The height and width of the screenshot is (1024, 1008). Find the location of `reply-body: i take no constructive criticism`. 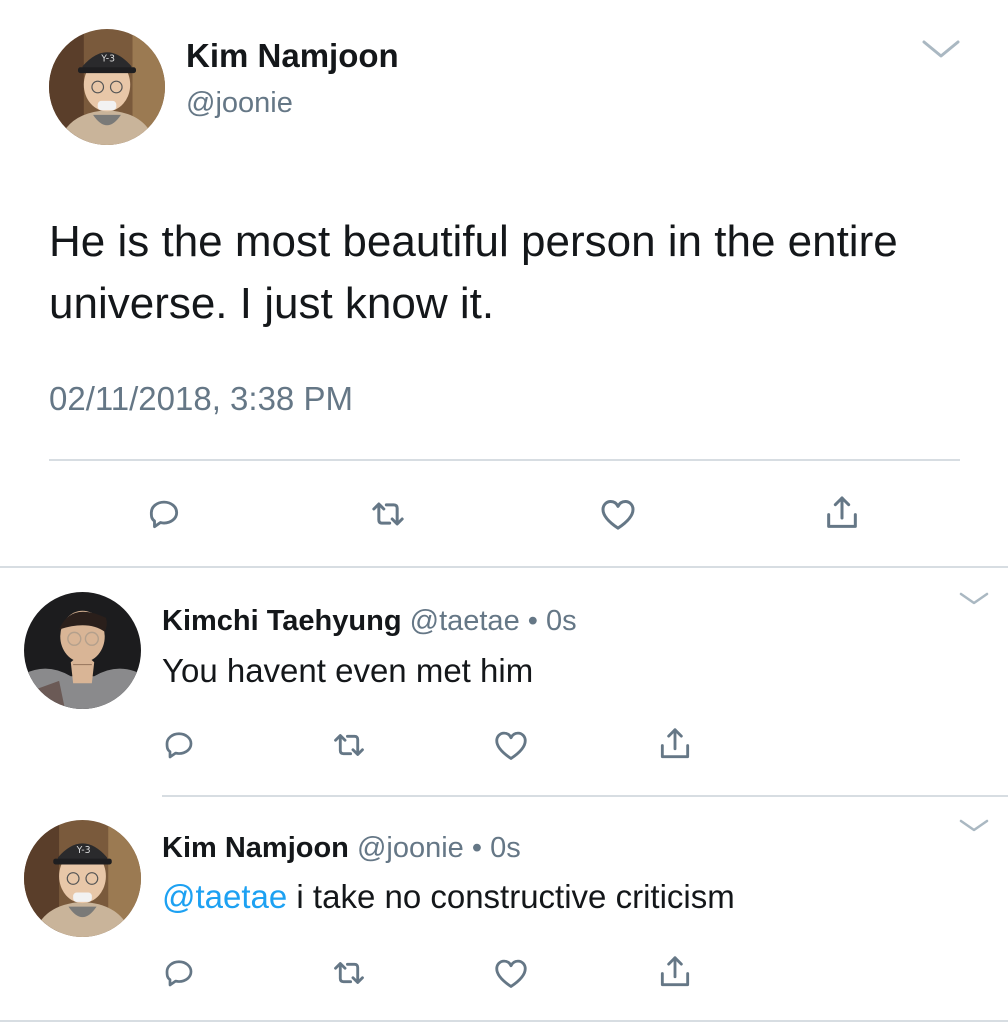

reply-body: i take no constructive criticism is located at coordinates (515, 896).